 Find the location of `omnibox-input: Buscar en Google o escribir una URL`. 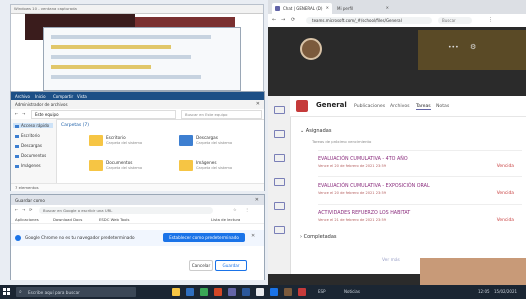

omnibox-input: Buscar en Google o escribir una URL is located at coordinates (126, 210).